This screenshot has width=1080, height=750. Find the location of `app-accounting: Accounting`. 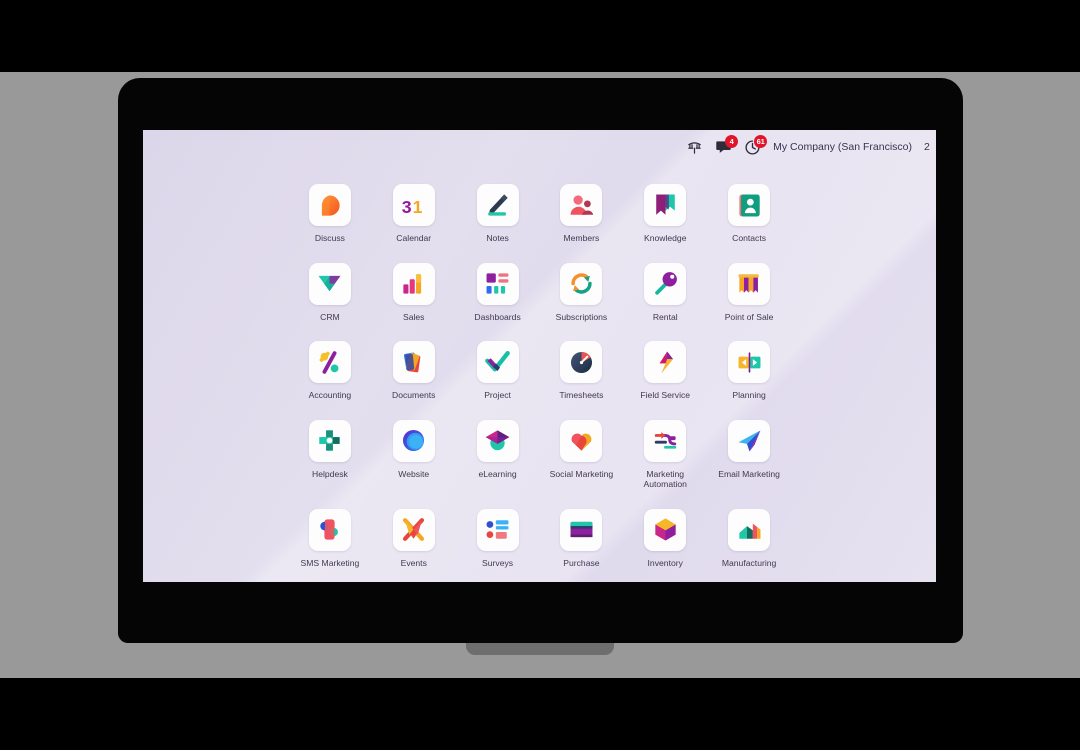

app-accounting: Accounting is located at coordinates (329, 368).